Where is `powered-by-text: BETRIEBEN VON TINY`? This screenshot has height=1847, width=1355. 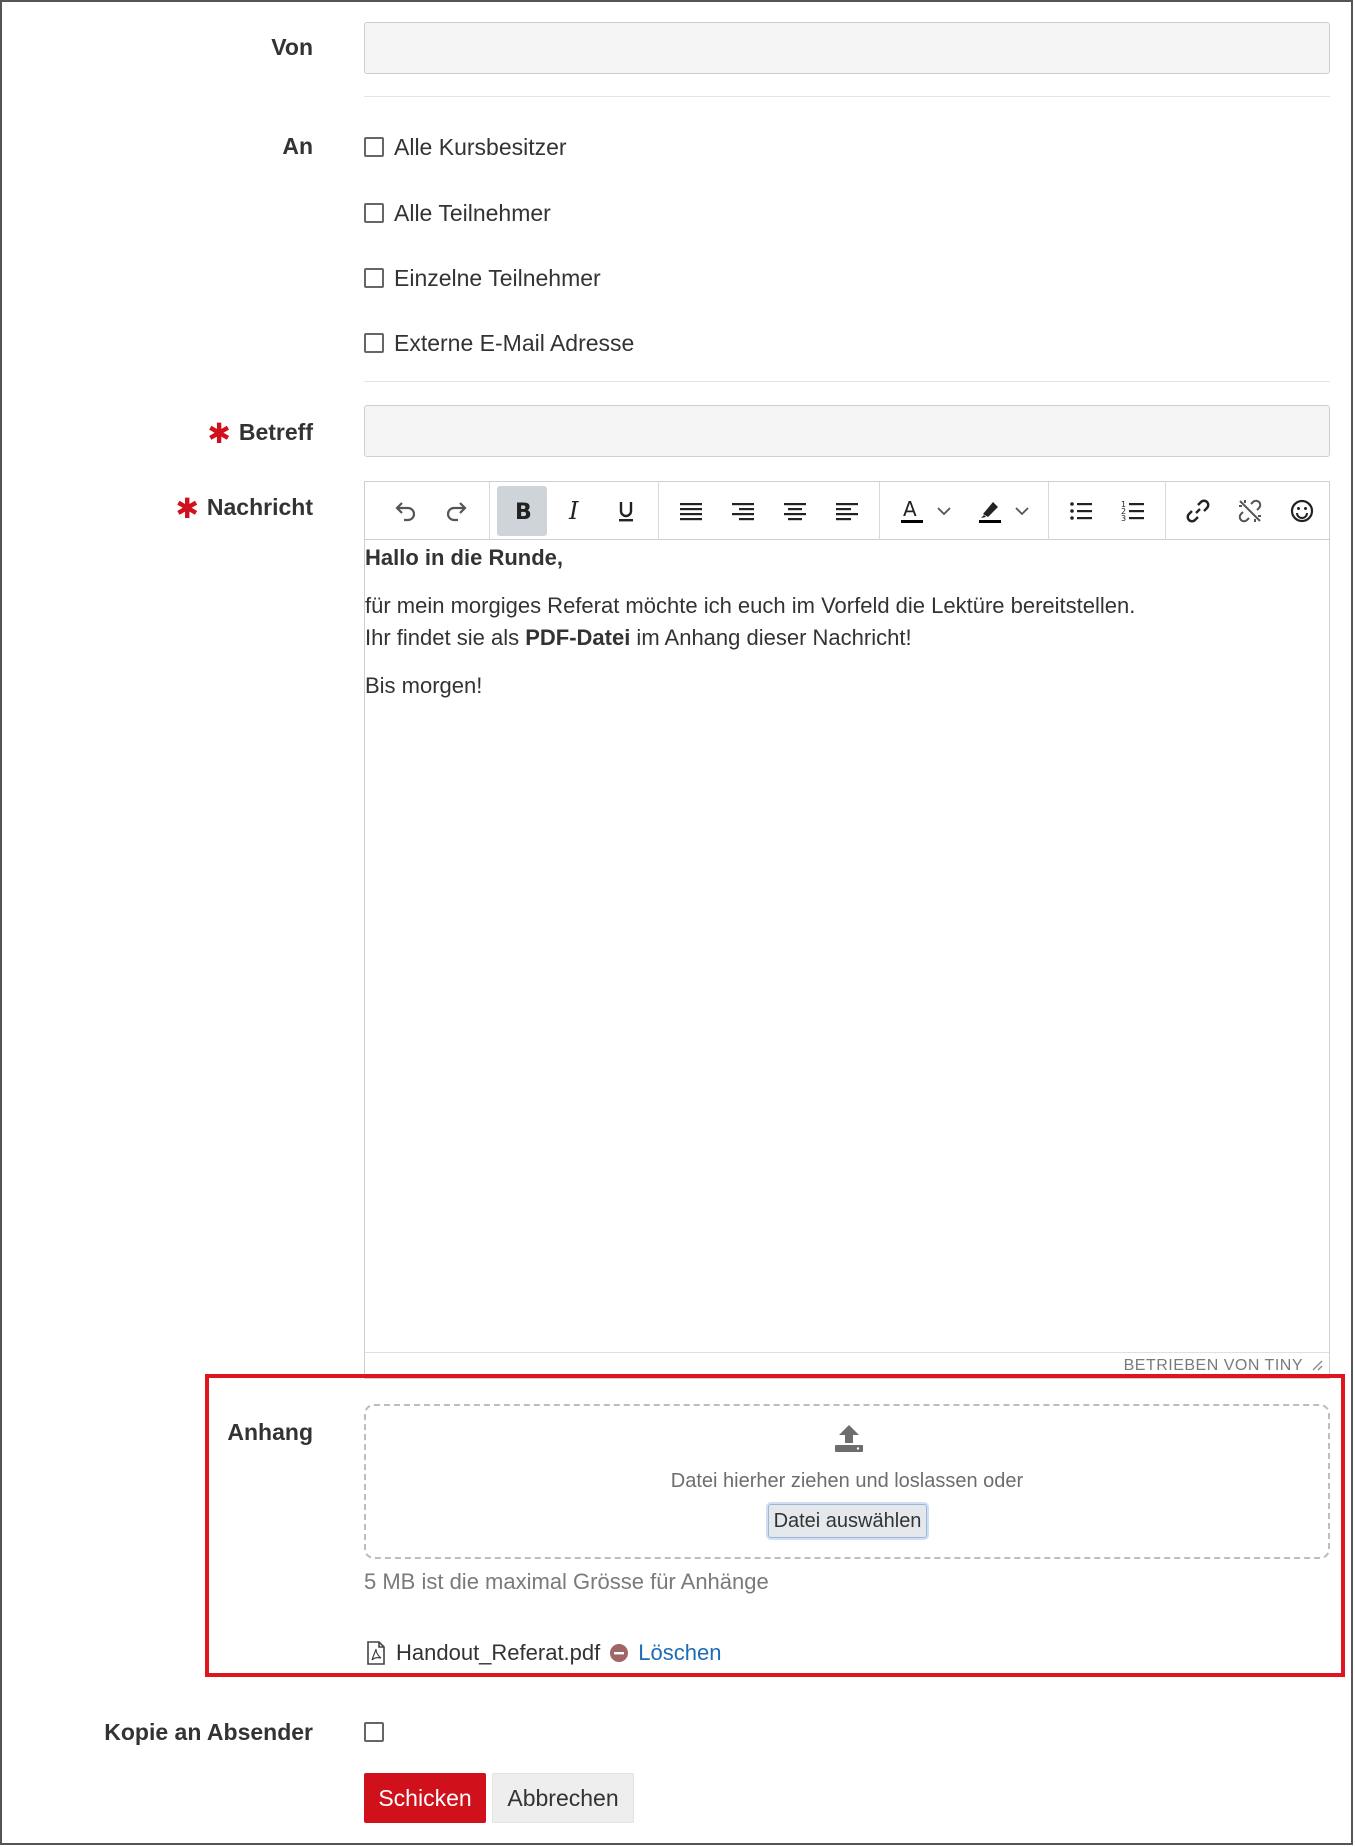
powered-by-text: BETRIEBEN VON TINY is located at coordinates (1213, 1366).